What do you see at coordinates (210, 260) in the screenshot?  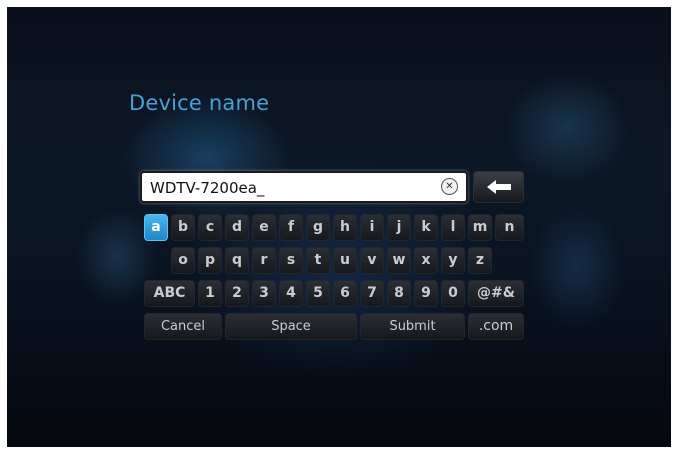 I see `key-p: p` at bounding box center [210, 260].